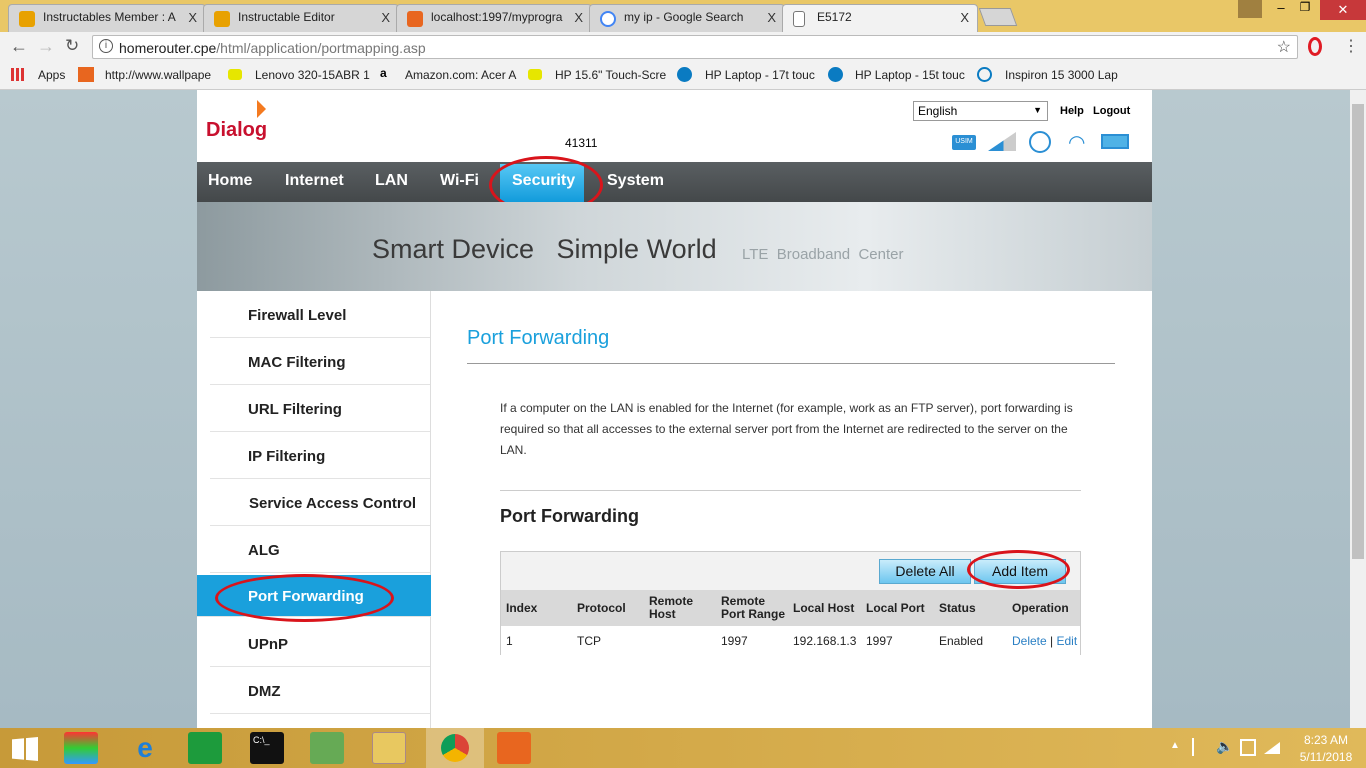  I want to click on store-icon, so click(205, 748).